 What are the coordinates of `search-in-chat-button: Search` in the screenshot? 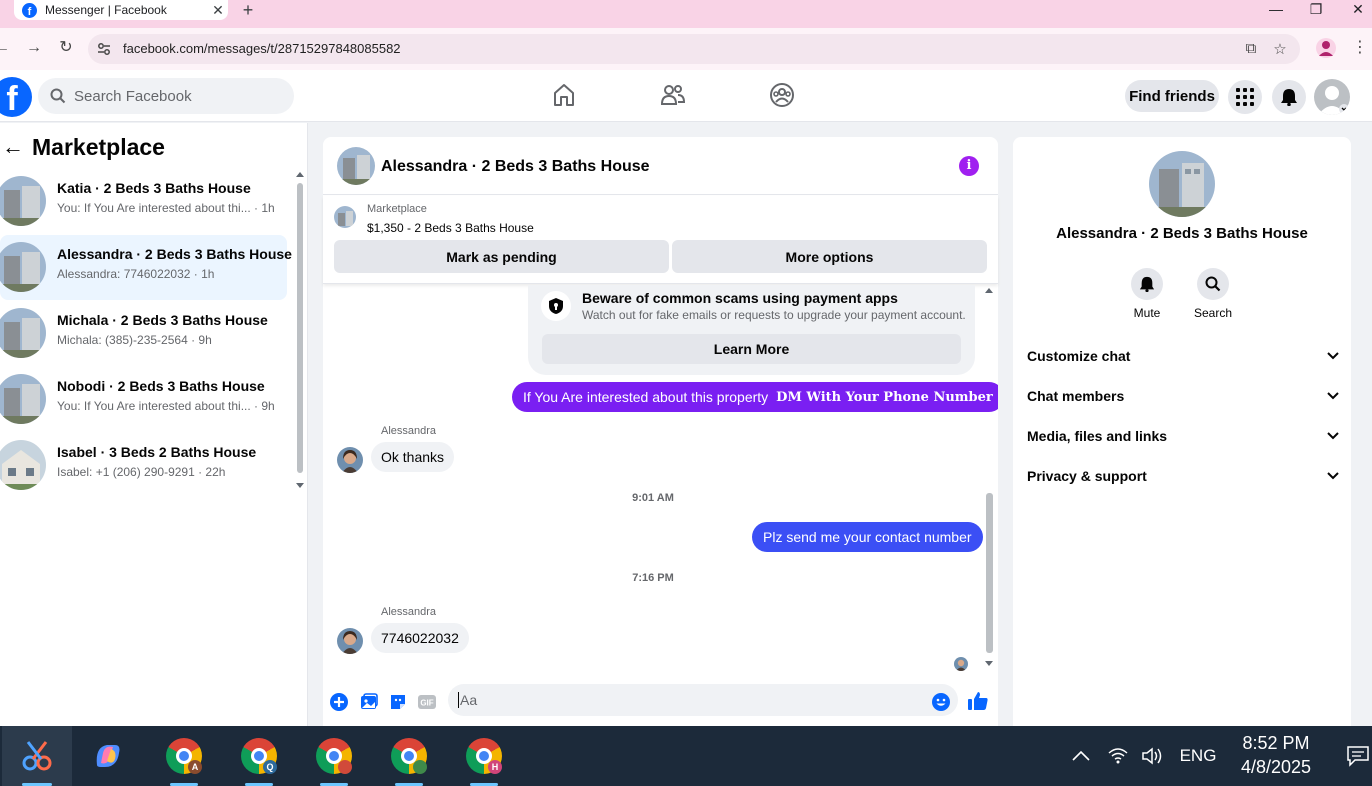 It's located at (1213, 294).